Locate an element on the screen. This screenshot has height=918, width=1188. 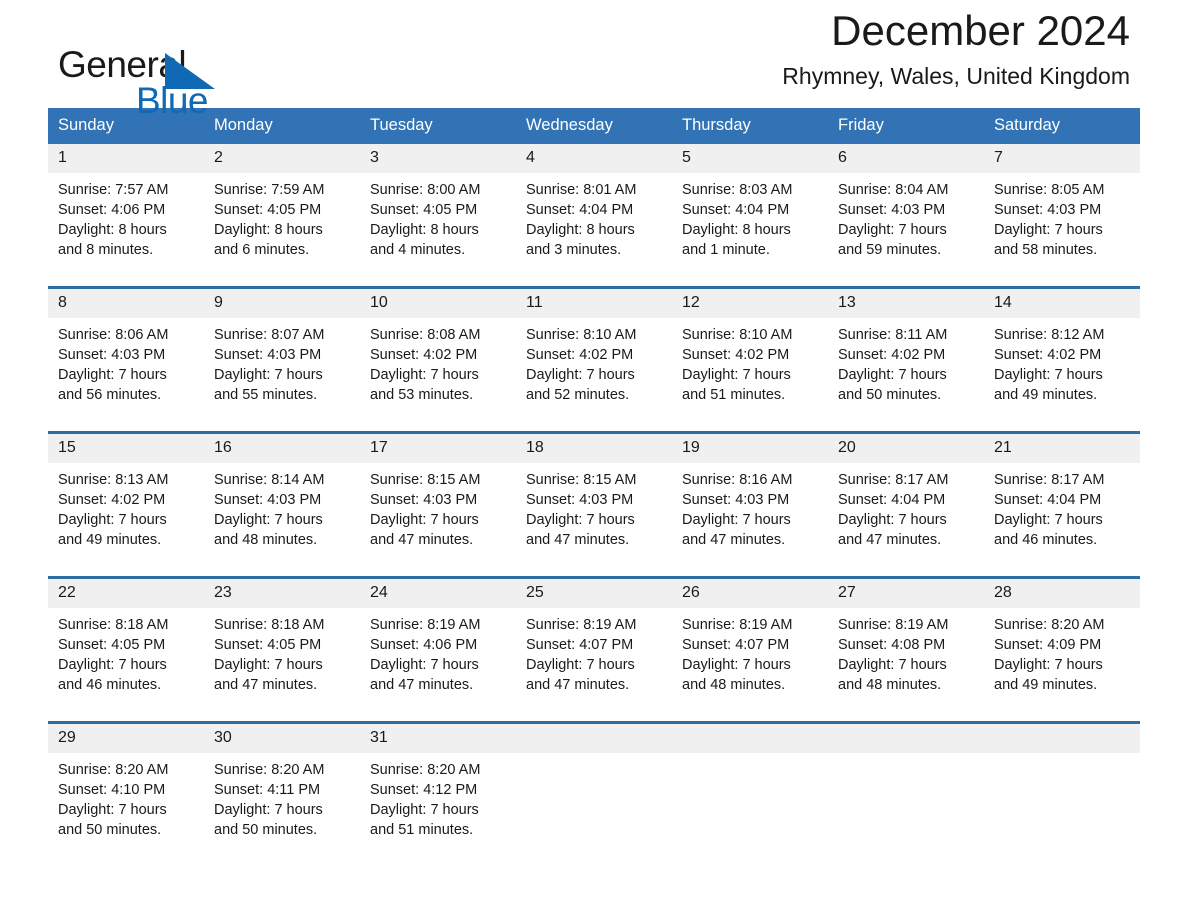
daylight-text-line2: and 52 minutes. is located at coordinates (578, 395).